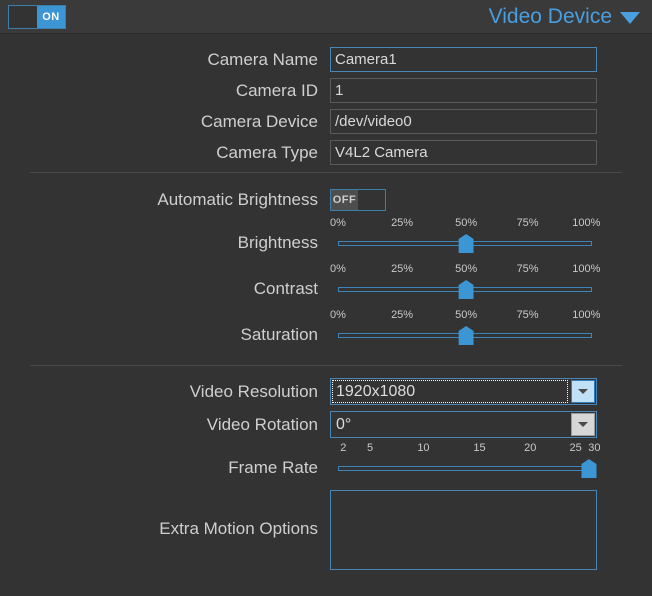  Describe the element at coordinates (276, 90) in the screenshot. I see `camera-id-label: Camera ID` at that location.